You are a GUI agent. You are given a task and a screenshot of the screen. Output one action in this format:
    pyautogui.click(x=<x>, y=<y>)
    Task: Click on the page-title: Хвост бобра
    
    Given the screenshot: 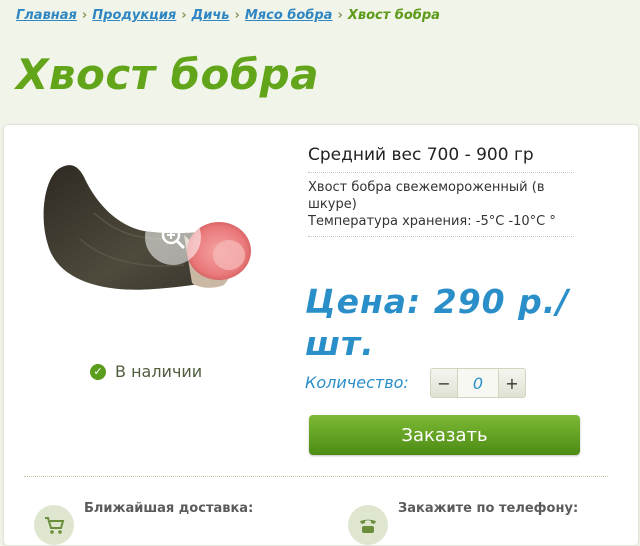 What is the action you would take?
    pyautogui.click(x=168, y=74)
    